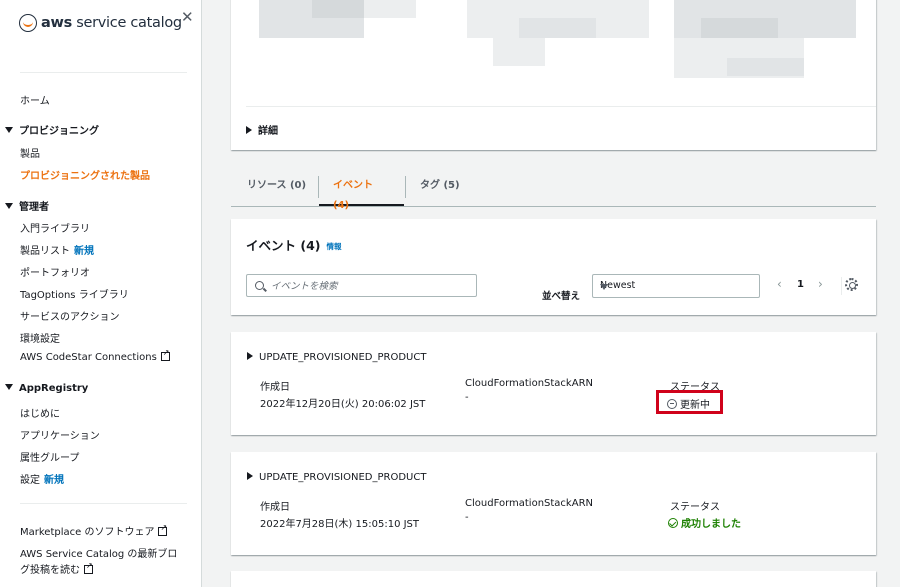 The image size is (900, 587). Describe the element at coordinates (95, 355) in the screenshot. I see `nav-codestar-connections: AWS CodeStar Connections` at that location.